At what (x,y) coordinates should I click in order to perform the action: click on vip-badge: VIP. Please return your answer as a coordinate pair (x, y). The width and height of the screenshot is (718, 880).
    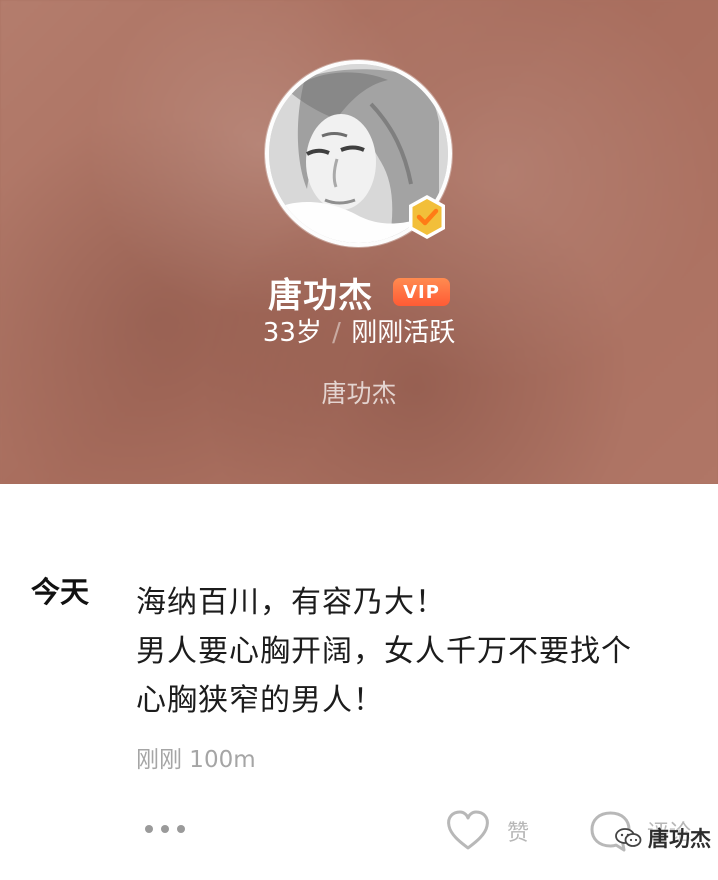
    Looking at the image, I should click on (421, 292).